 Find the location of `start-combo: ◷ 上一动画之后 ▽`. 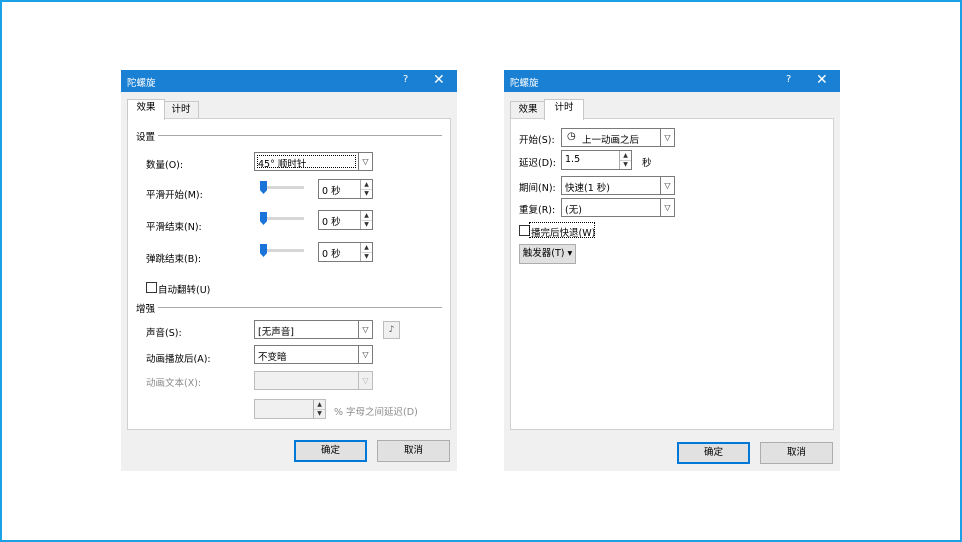

start-combo: ◷ 上一动画之后 ▽ is located at coordinates (618, 137).